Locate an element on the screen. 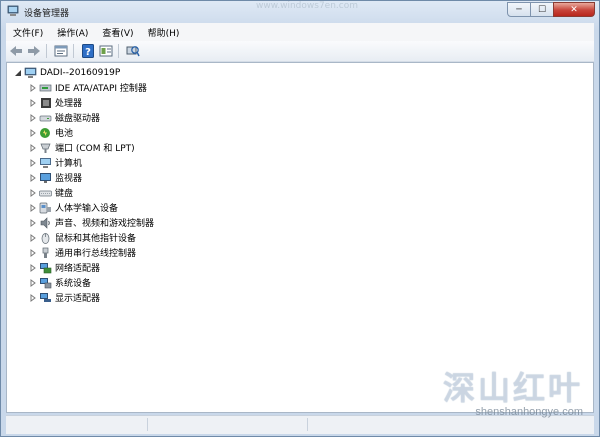  tree-item: 鼠标和其他指针设备 is located at coordinates (82, 237).